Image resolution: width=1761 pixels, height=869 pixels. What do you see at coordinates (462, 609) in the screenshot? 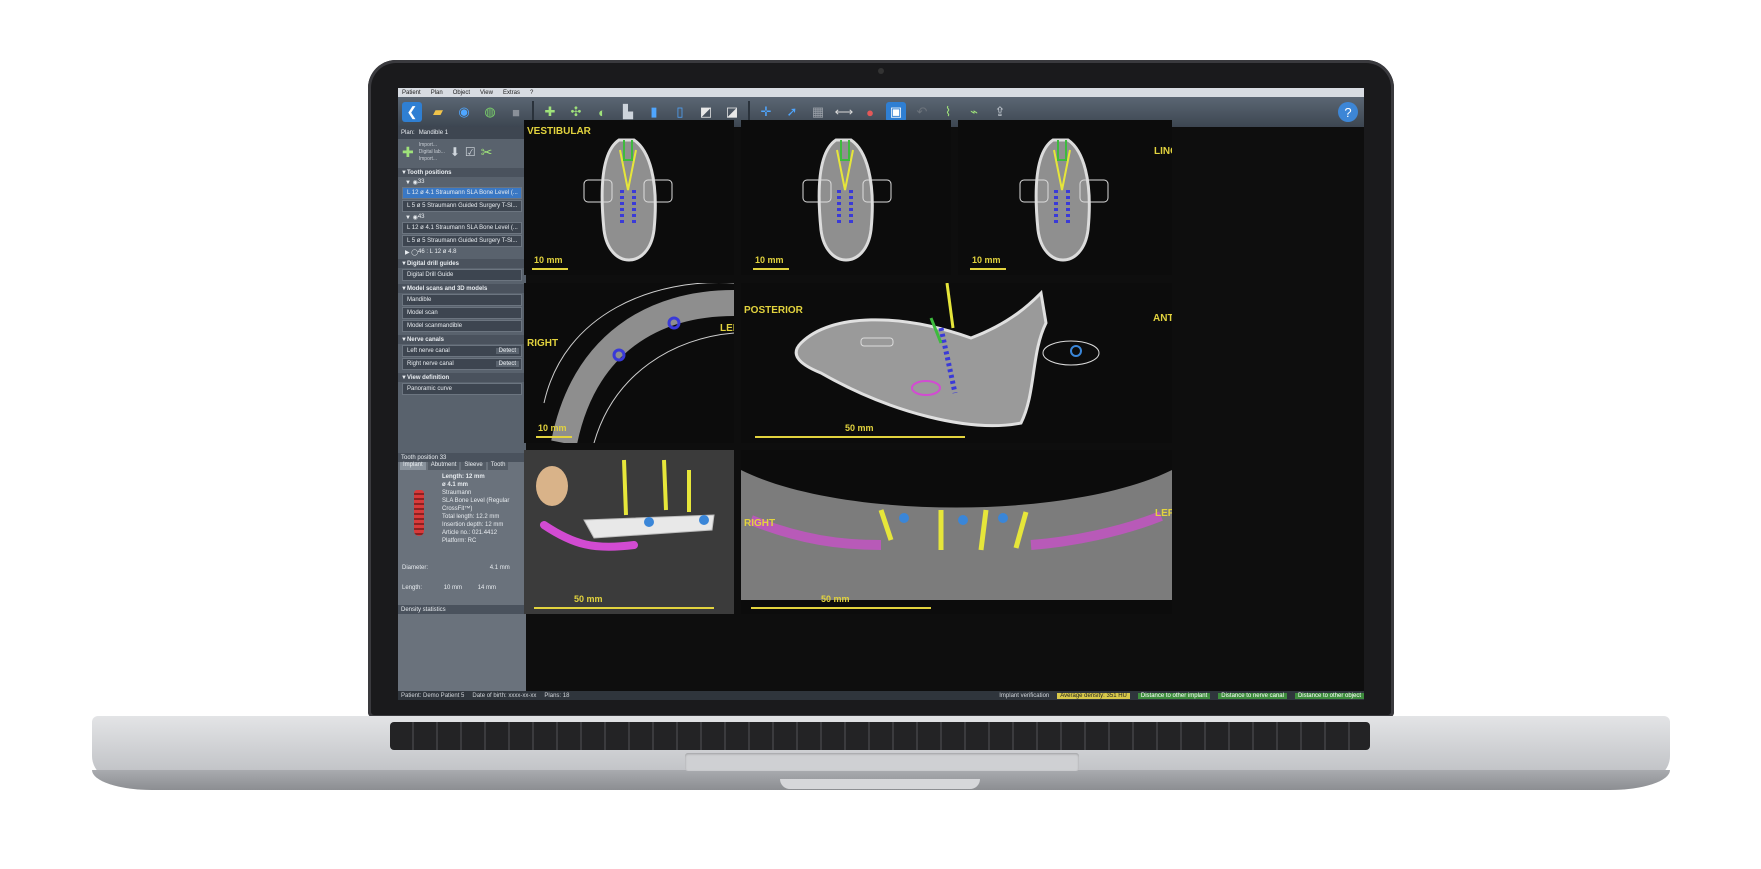
I see `density-statistics: Density statistics` at bounding box center [462, 609].